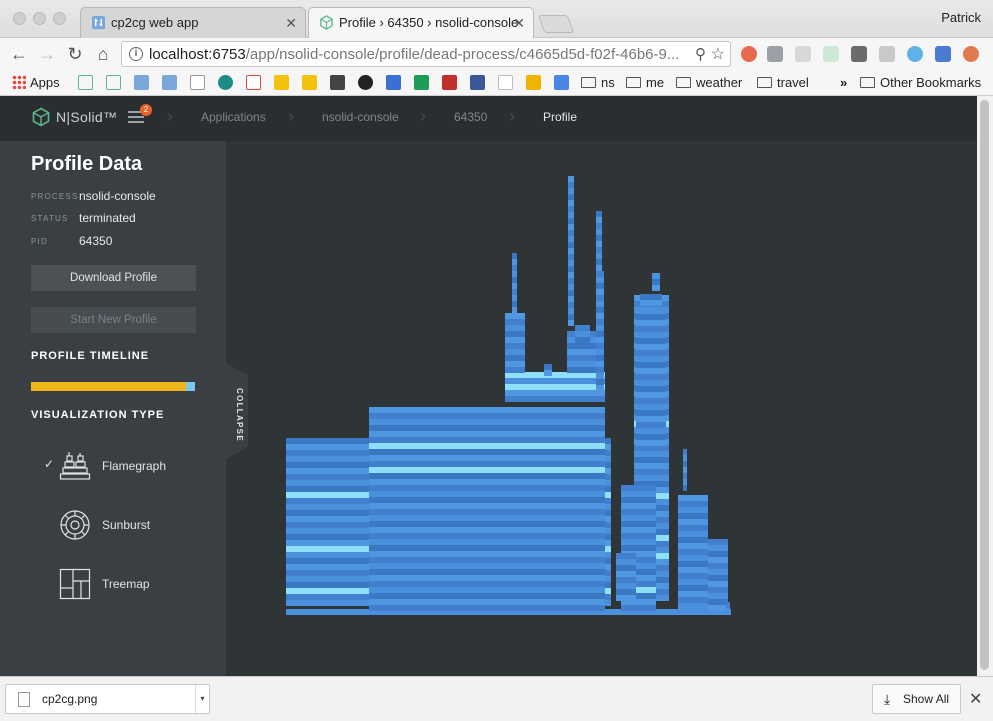 This screenshot has height=721, width=993. Describe the element at coordinates (709, 83) in the screenshot. I see `bookmark-folder-weather: weather` at that location.